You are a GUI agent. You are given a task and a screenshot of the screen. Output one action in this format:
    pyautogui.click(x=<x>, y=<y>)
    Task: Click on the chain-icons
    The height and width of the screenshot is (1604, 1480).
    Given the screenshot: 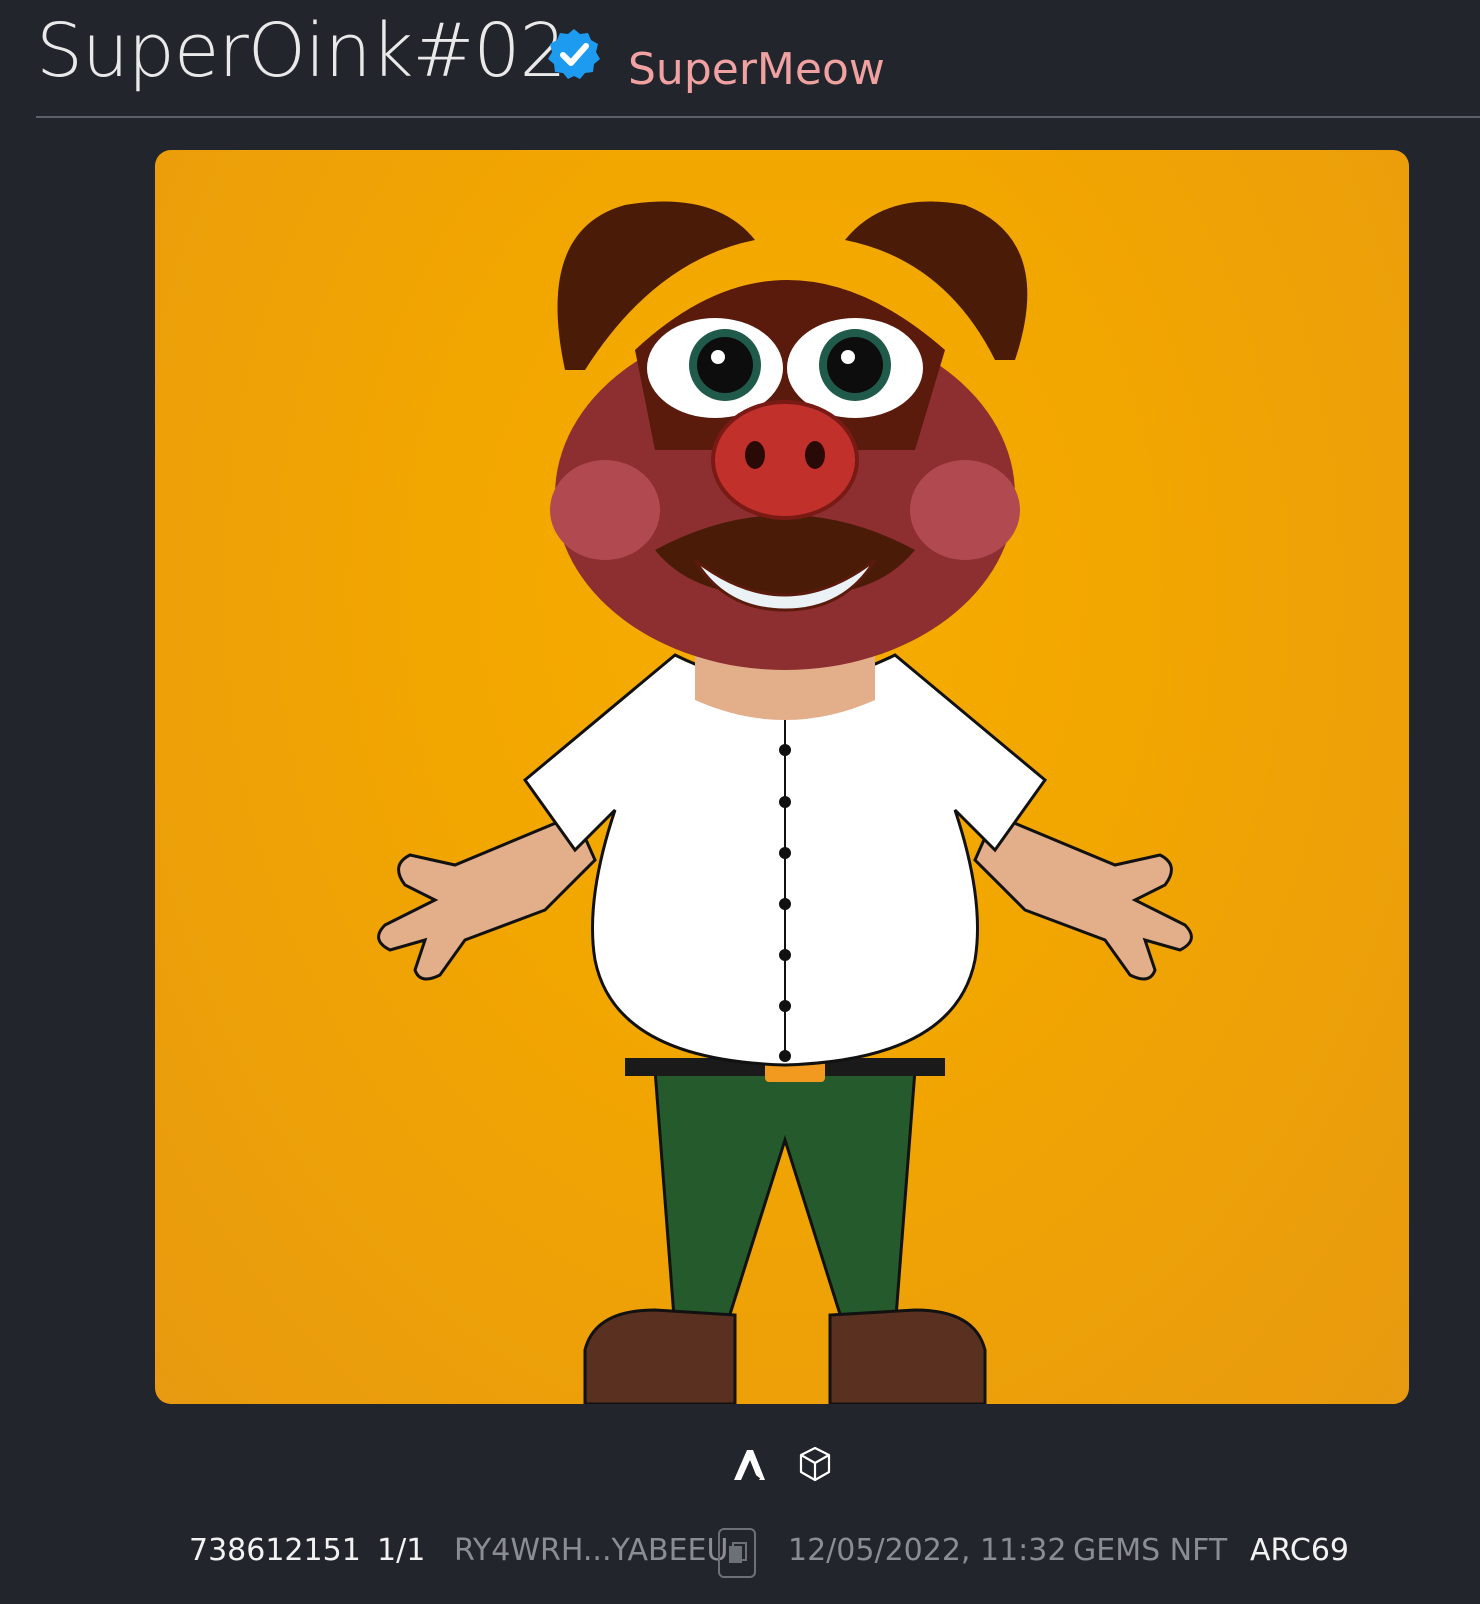 What is the action you would take?
    pyautogui.click(x=740, y=1466)
    